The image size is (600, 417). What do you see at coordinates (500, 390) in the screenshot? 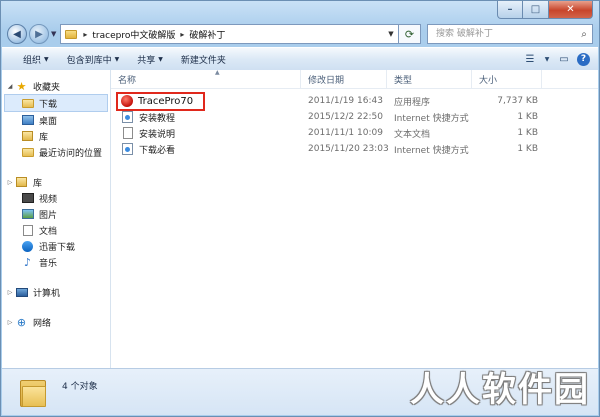
I see `watermark-text: 人人软件园` at bounding box center [500, 390].